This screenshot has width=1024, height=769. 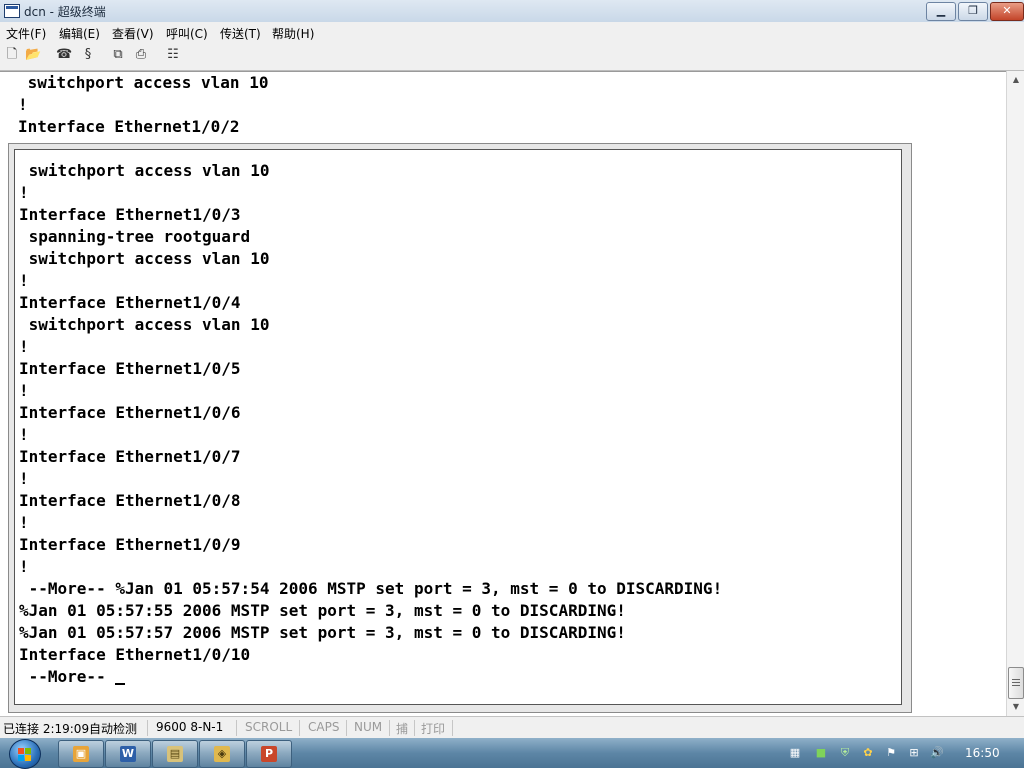 What do you see at coordinates (135, 236) in the screenshot?
I see `terminal-line: spanning-tree rootguard` at bounding box center [135, 236].